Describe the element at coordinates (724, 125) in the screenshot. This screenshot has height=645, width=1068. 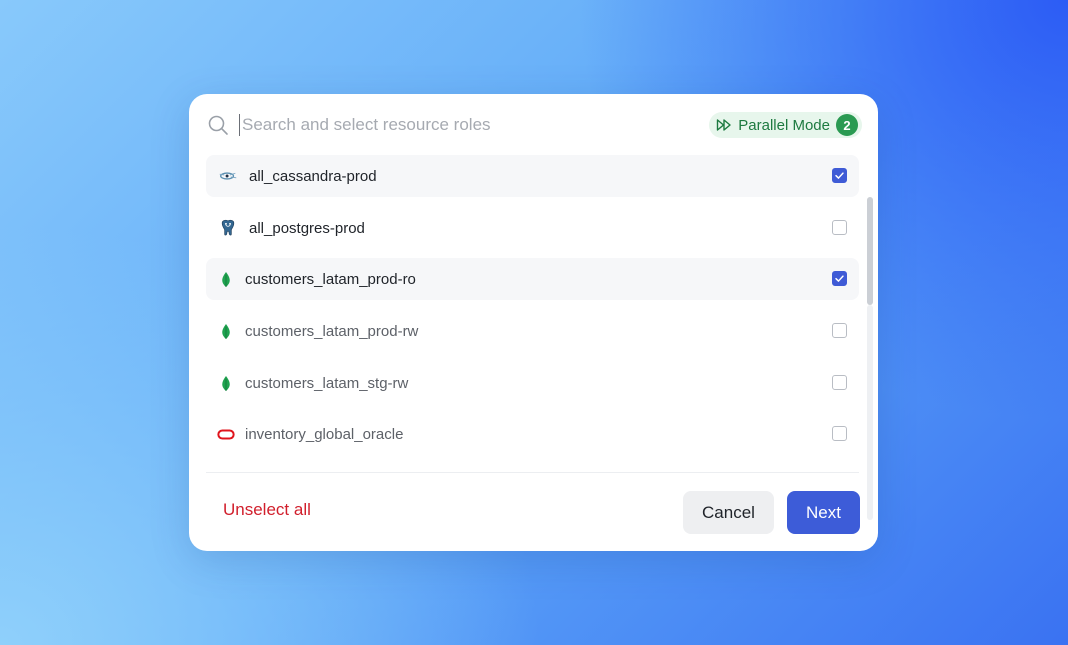
I see `fast-forward-icon` at that location.